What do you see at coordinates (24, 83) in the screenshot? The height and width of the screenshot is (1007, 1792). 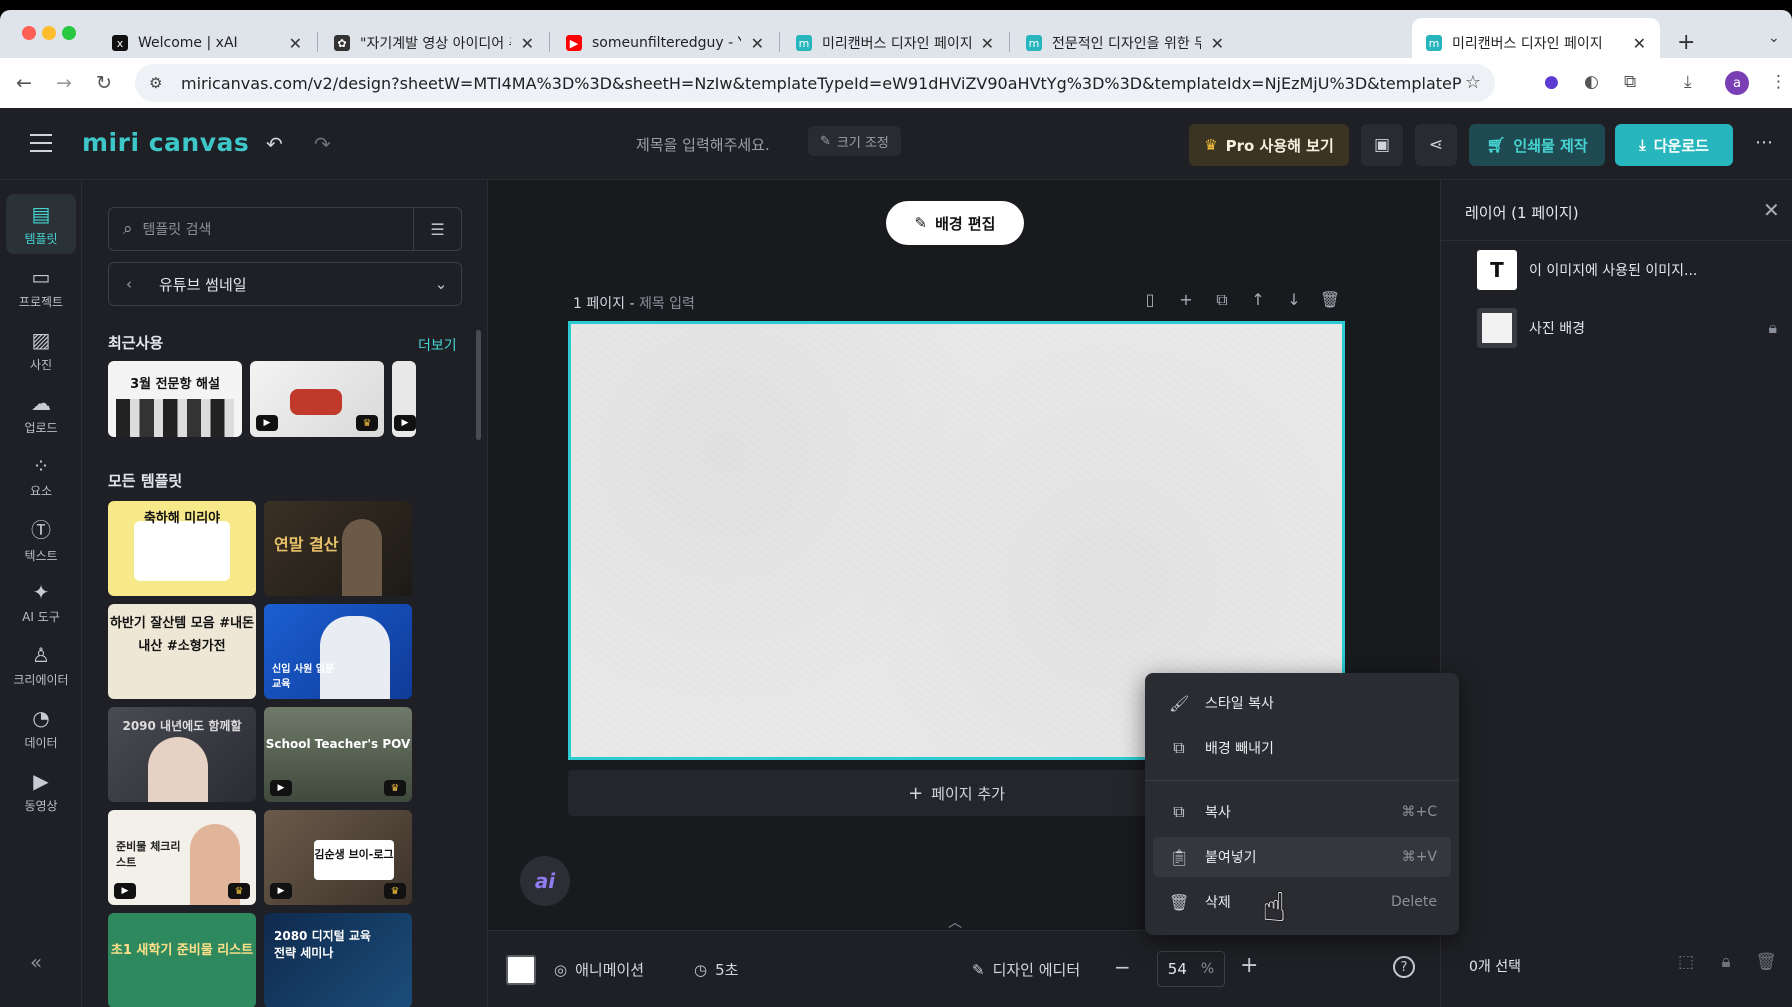 I see `back-icon: ←` at bounding box center [24, 83].